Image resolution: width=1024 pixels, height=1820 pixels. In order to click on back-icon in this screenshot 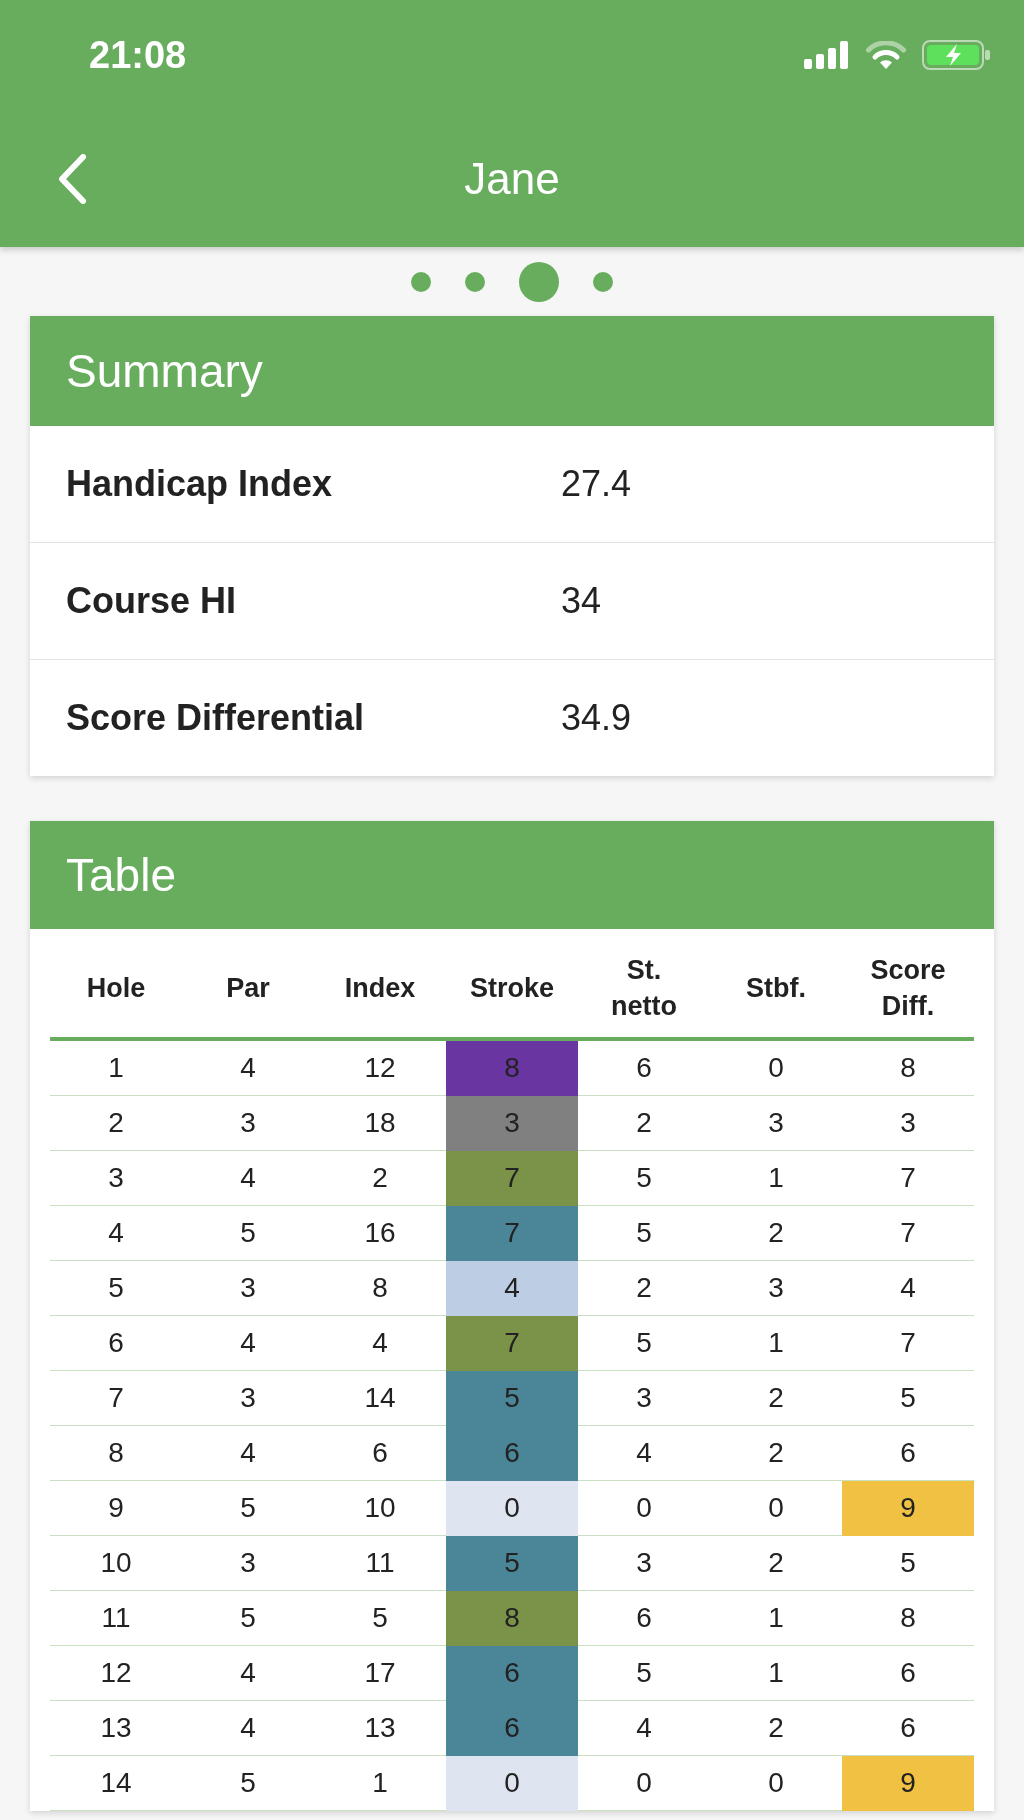, I will do `click(72, 178)`.